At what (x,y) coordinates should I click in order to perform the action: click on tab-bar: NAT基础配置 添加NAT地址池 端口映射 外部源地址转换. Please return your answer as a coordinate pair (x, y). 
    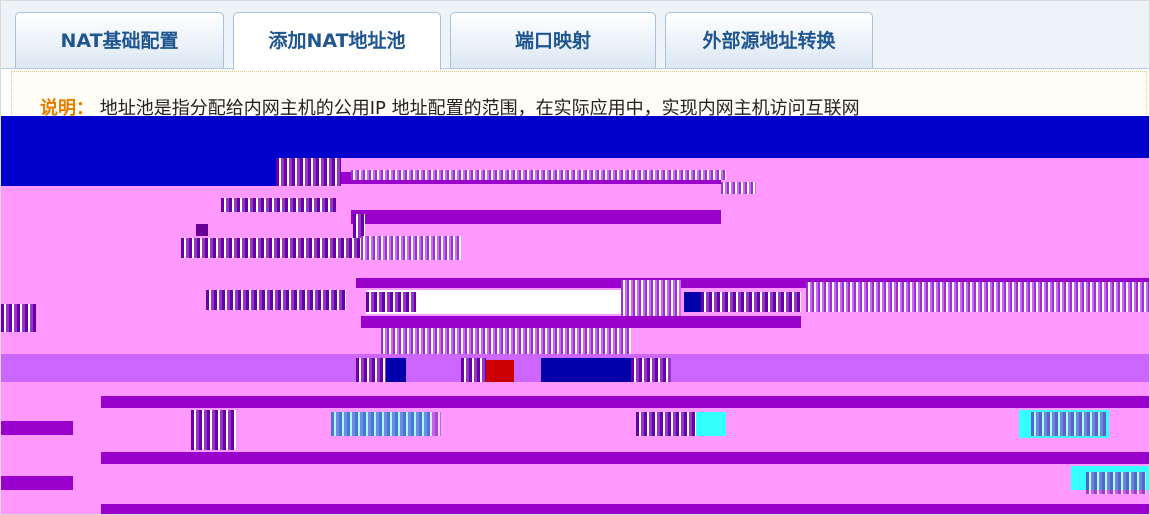
    Looking at the image, I should click on (575, 35).